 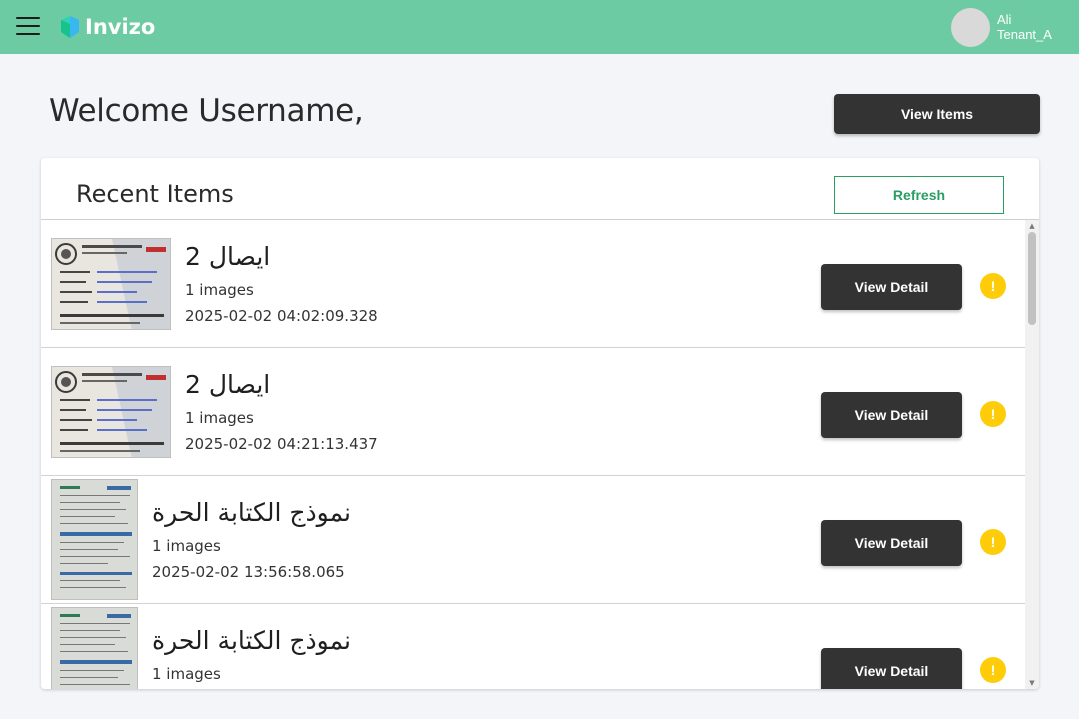 I want to click on user-name: Ali, so click(x=1004, y=19).